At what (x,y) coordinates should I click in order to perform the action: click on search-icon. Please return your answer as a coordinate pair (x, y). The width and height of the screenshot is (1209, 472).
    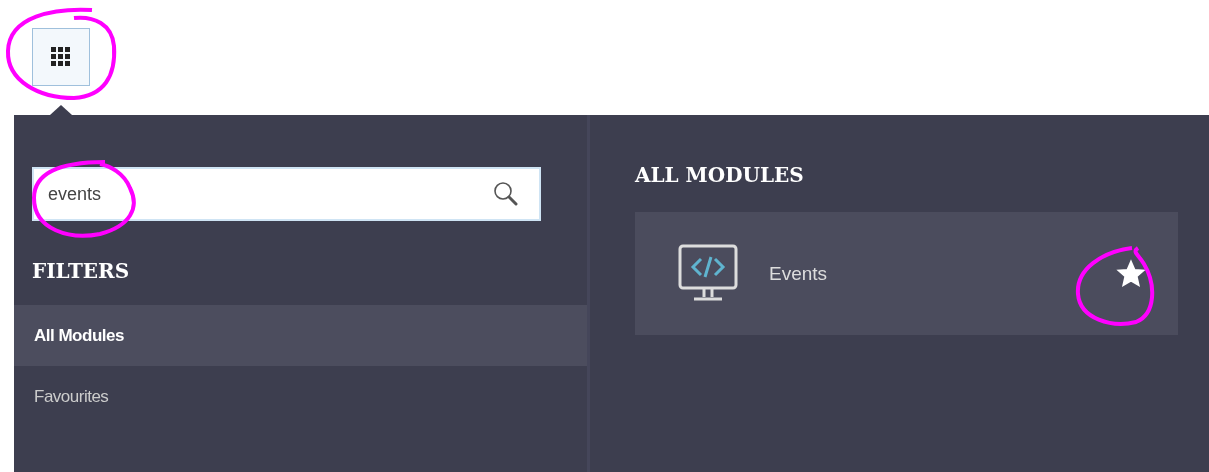
    Looking at the image, I should click on (506, 194).